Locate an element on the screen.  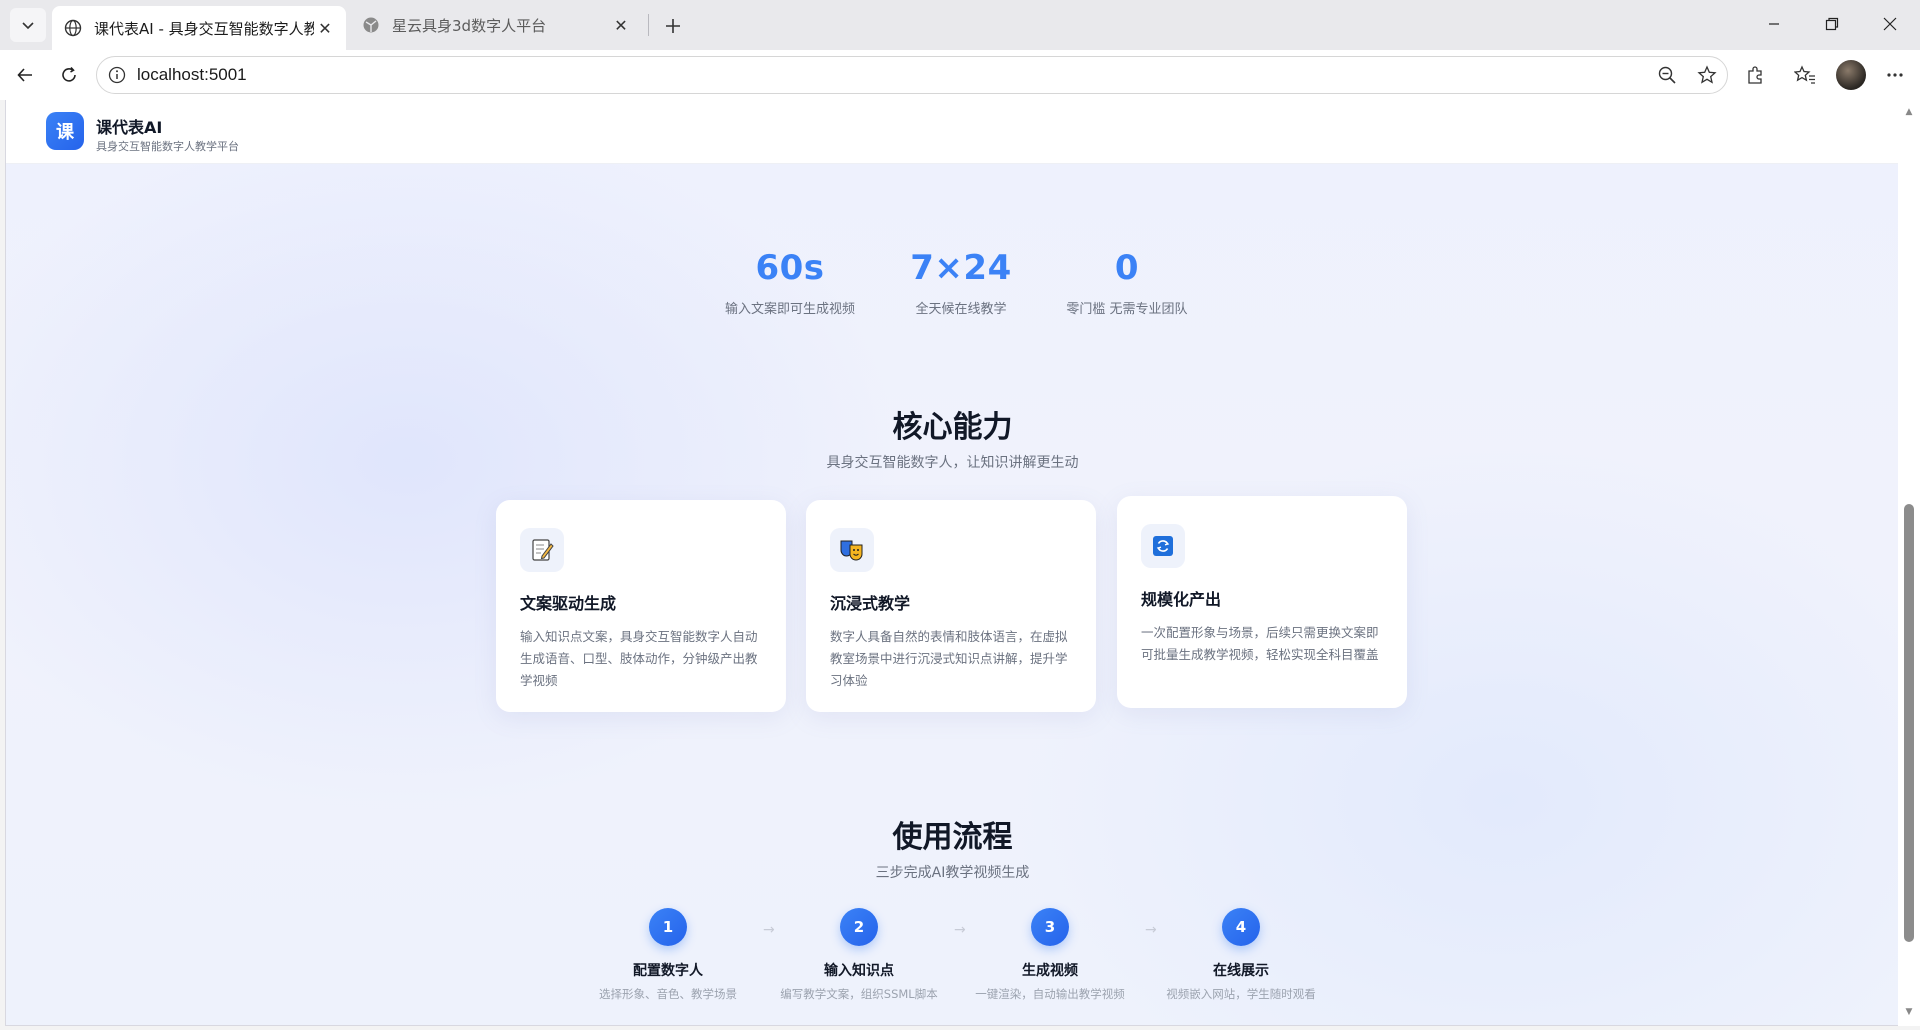
core-section-title: 核心能力 is located at coordinates (952, 427).